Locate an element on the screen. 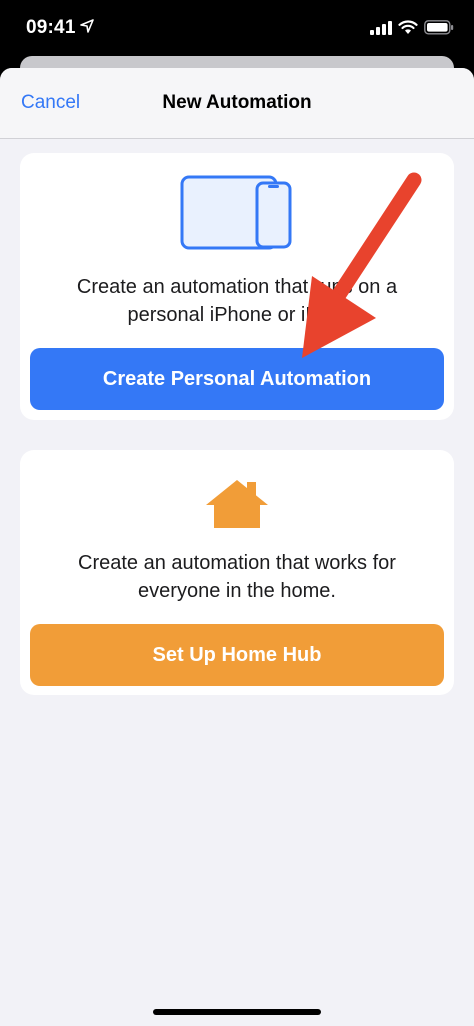 This screenshot has height=1026, width=474. navigation-bar: Cancel New Automation is located at coordinates (237, 103).